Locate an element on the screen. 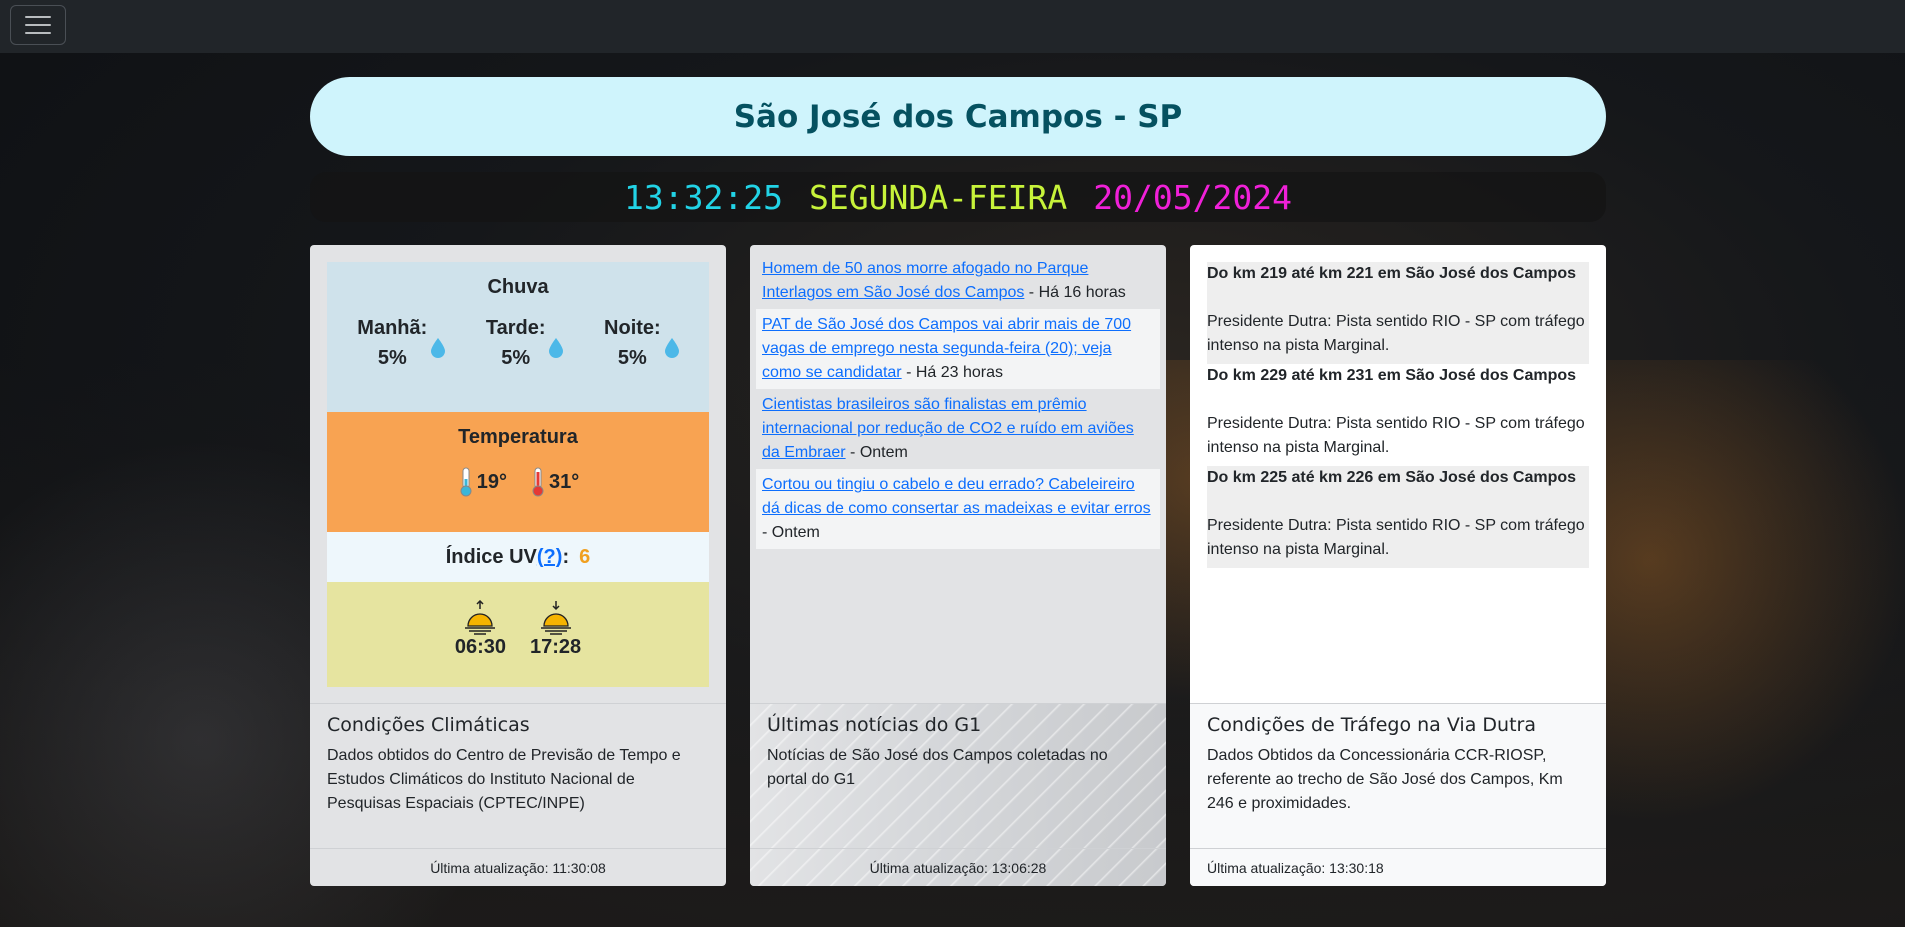 The height and width of the screenshot is (927, 1905). rain-section: Chuva Manhã: 5% Tarde: 5% Noite: 5% is located at coordinates (518, 337).